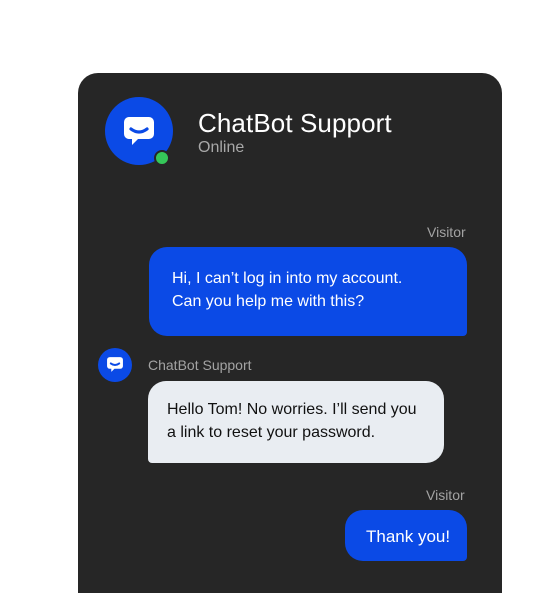  I want to click on visitor-message-bubble: Thank you!, so click(406, 535).